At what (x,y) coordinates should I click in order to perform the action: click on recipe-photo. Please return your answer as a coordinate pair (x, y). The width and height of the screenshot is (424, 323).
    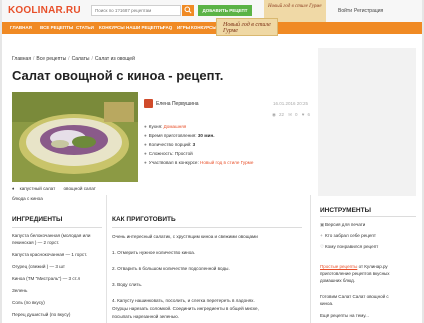
    Looking at the image, I should click on (75, 137).